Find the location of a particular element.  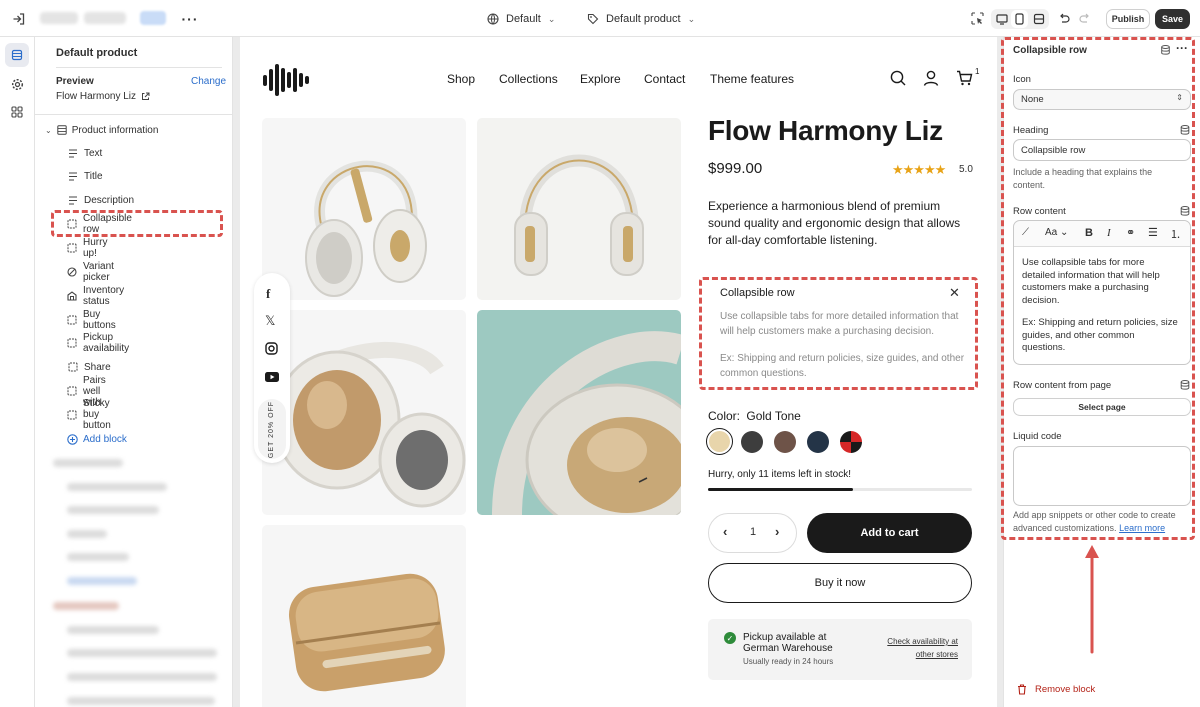

x-twitter-icon: 𝕏 is located at coordinates (270, 321).